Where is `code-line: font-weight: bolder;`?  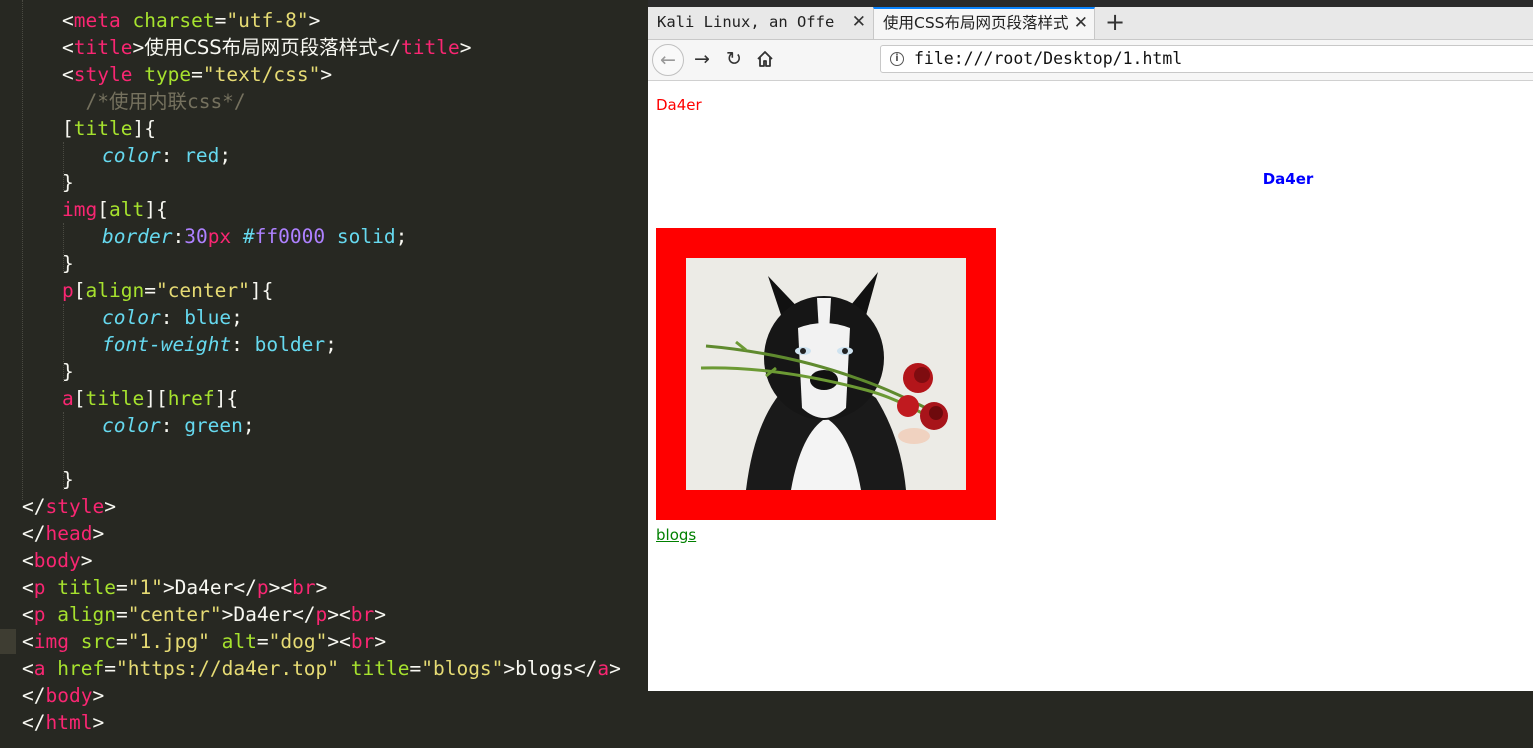
code-line: font-weight: bolder; is located at coordinates (219, 344).